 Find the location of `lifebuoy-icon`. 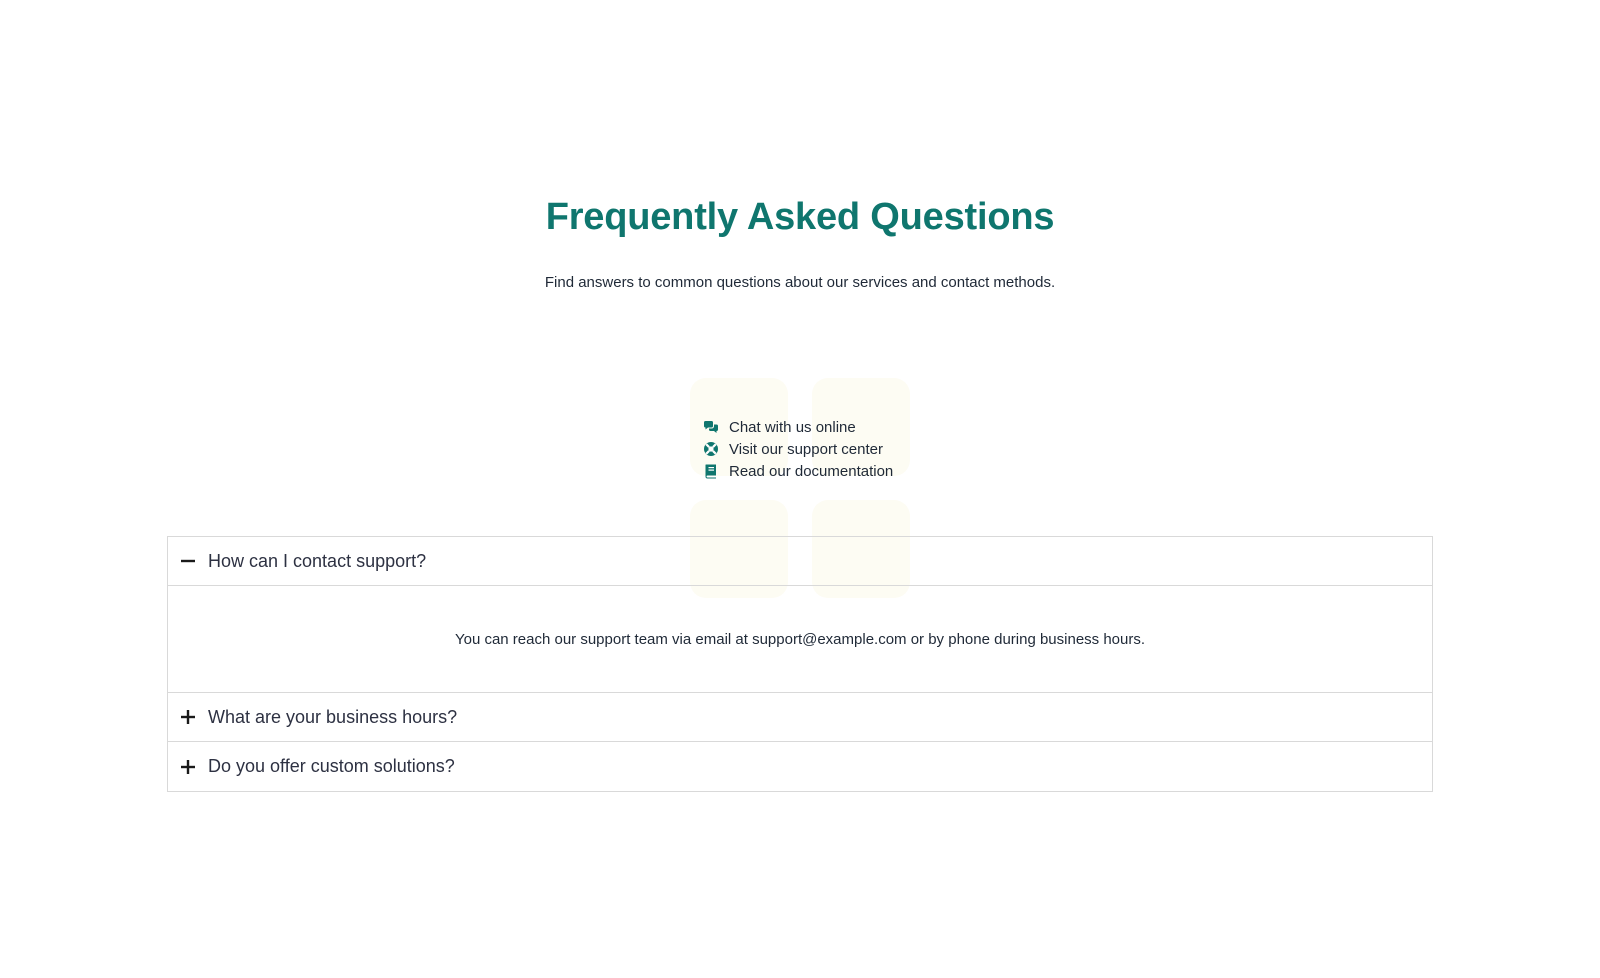

lifebuoy-icon is located at coordinates (711, 449).